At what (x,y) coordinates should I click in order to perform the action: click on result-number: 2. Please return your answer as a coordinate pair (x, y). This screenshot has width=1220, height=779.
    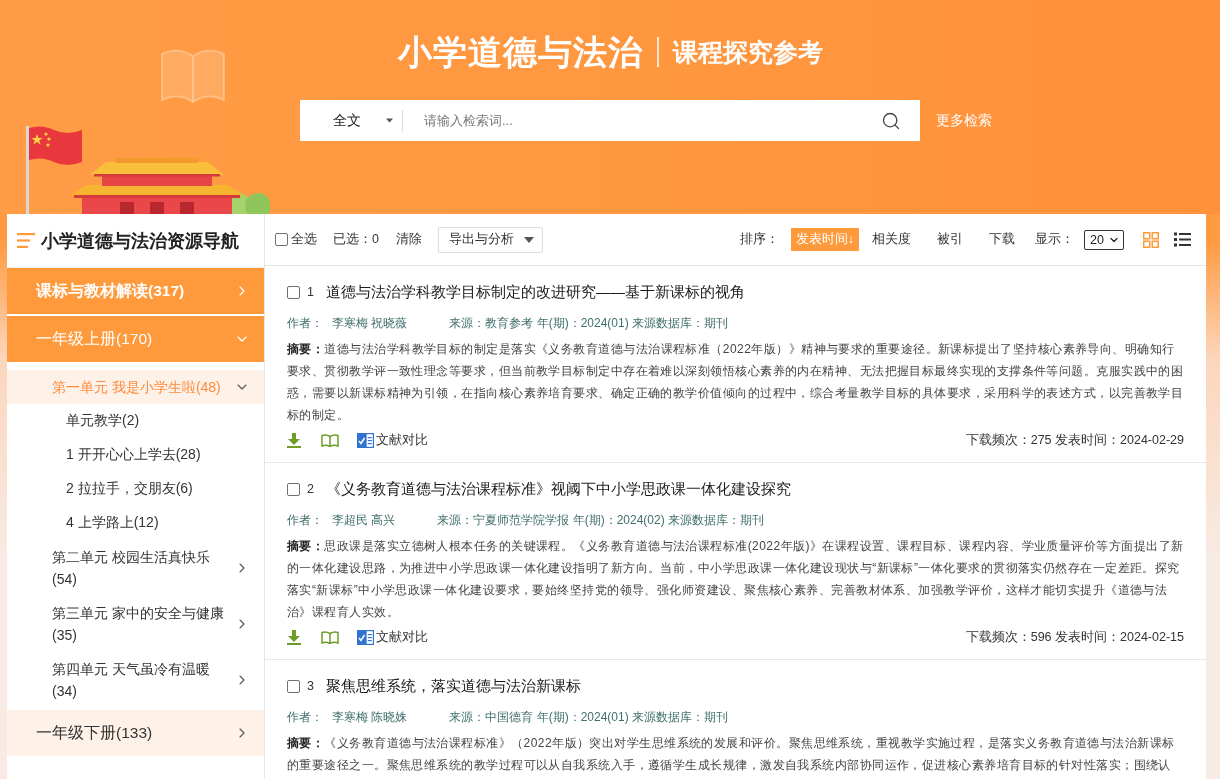
    Looking at the image, I should click on (310, 489).